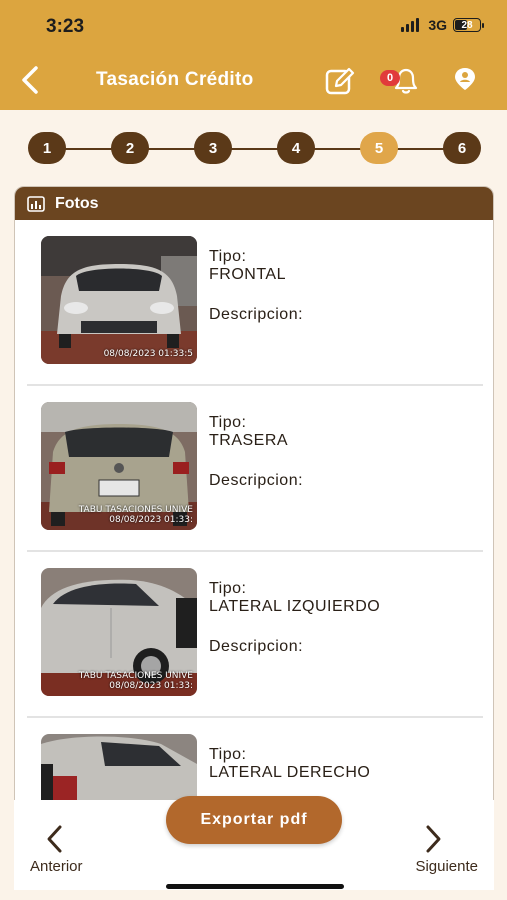  I want to click on photo-timestamp: 08/08/2023 01:33:5, so click(148, 354).